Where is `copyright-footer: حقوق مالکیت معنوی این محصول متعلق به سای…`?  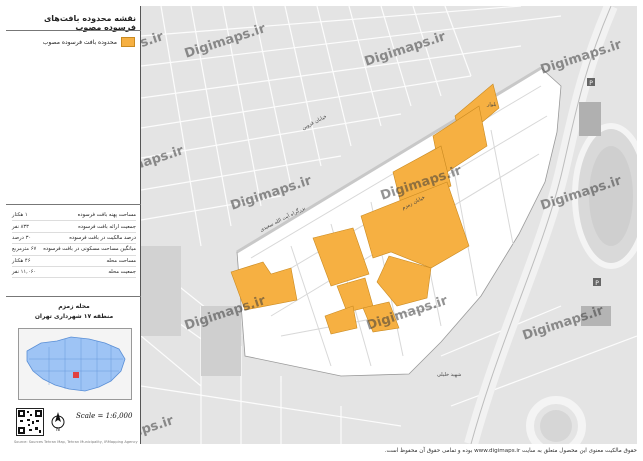
copyright-footer: حقوق مالکیت معنوی این محصول متعلق به سای… is located at coordinates (510, 451).